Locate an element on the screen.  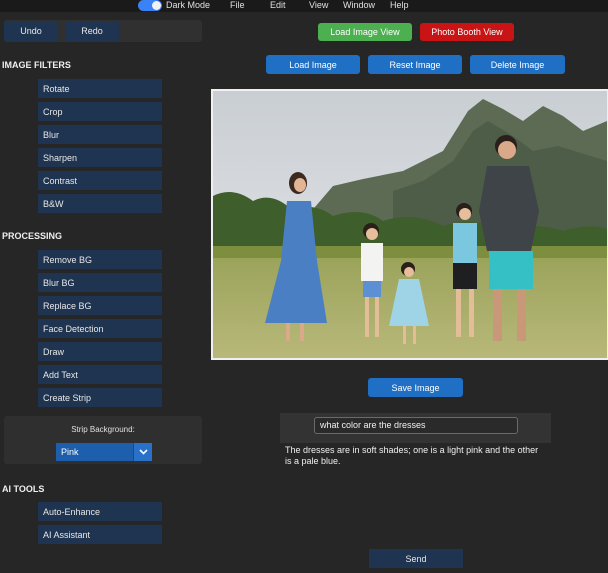
menu-edit: Edit is located at coordinates (278, 5).